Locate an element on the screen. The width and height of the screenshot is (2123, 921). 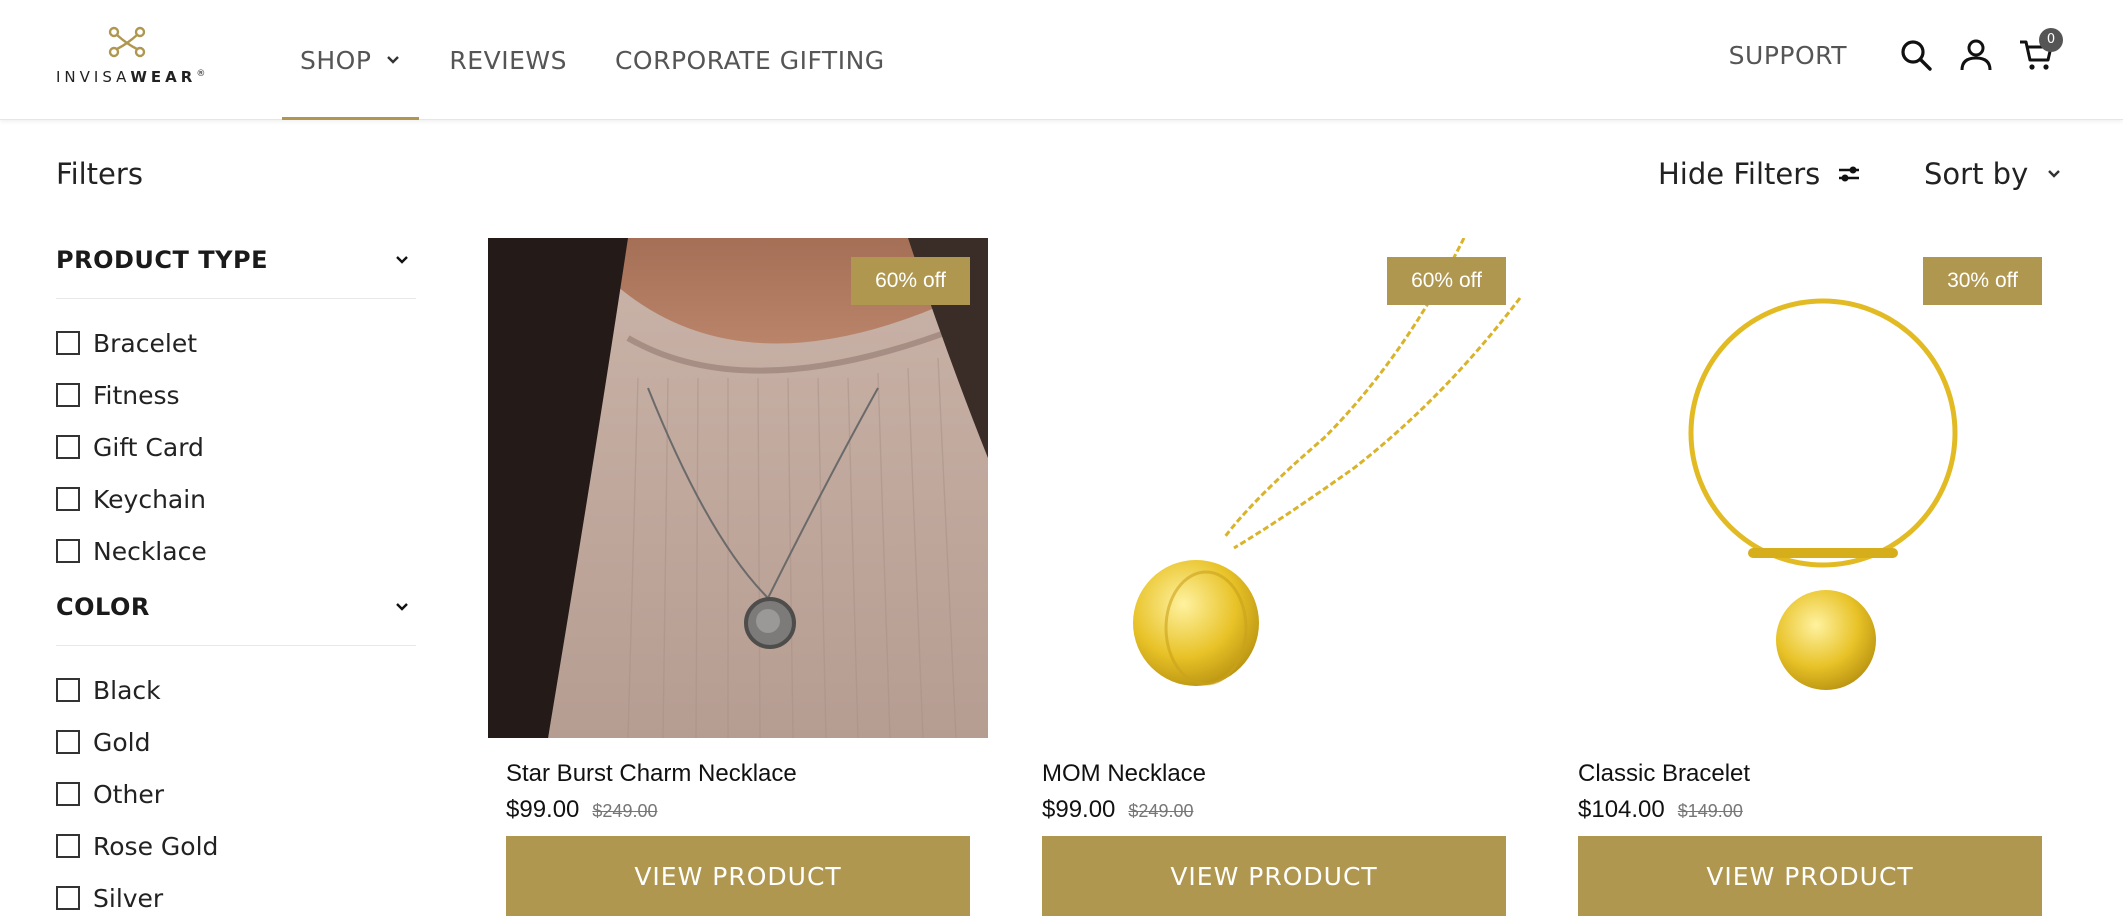
nav-shop-label: SHOP is located at coordinates (336, 60).